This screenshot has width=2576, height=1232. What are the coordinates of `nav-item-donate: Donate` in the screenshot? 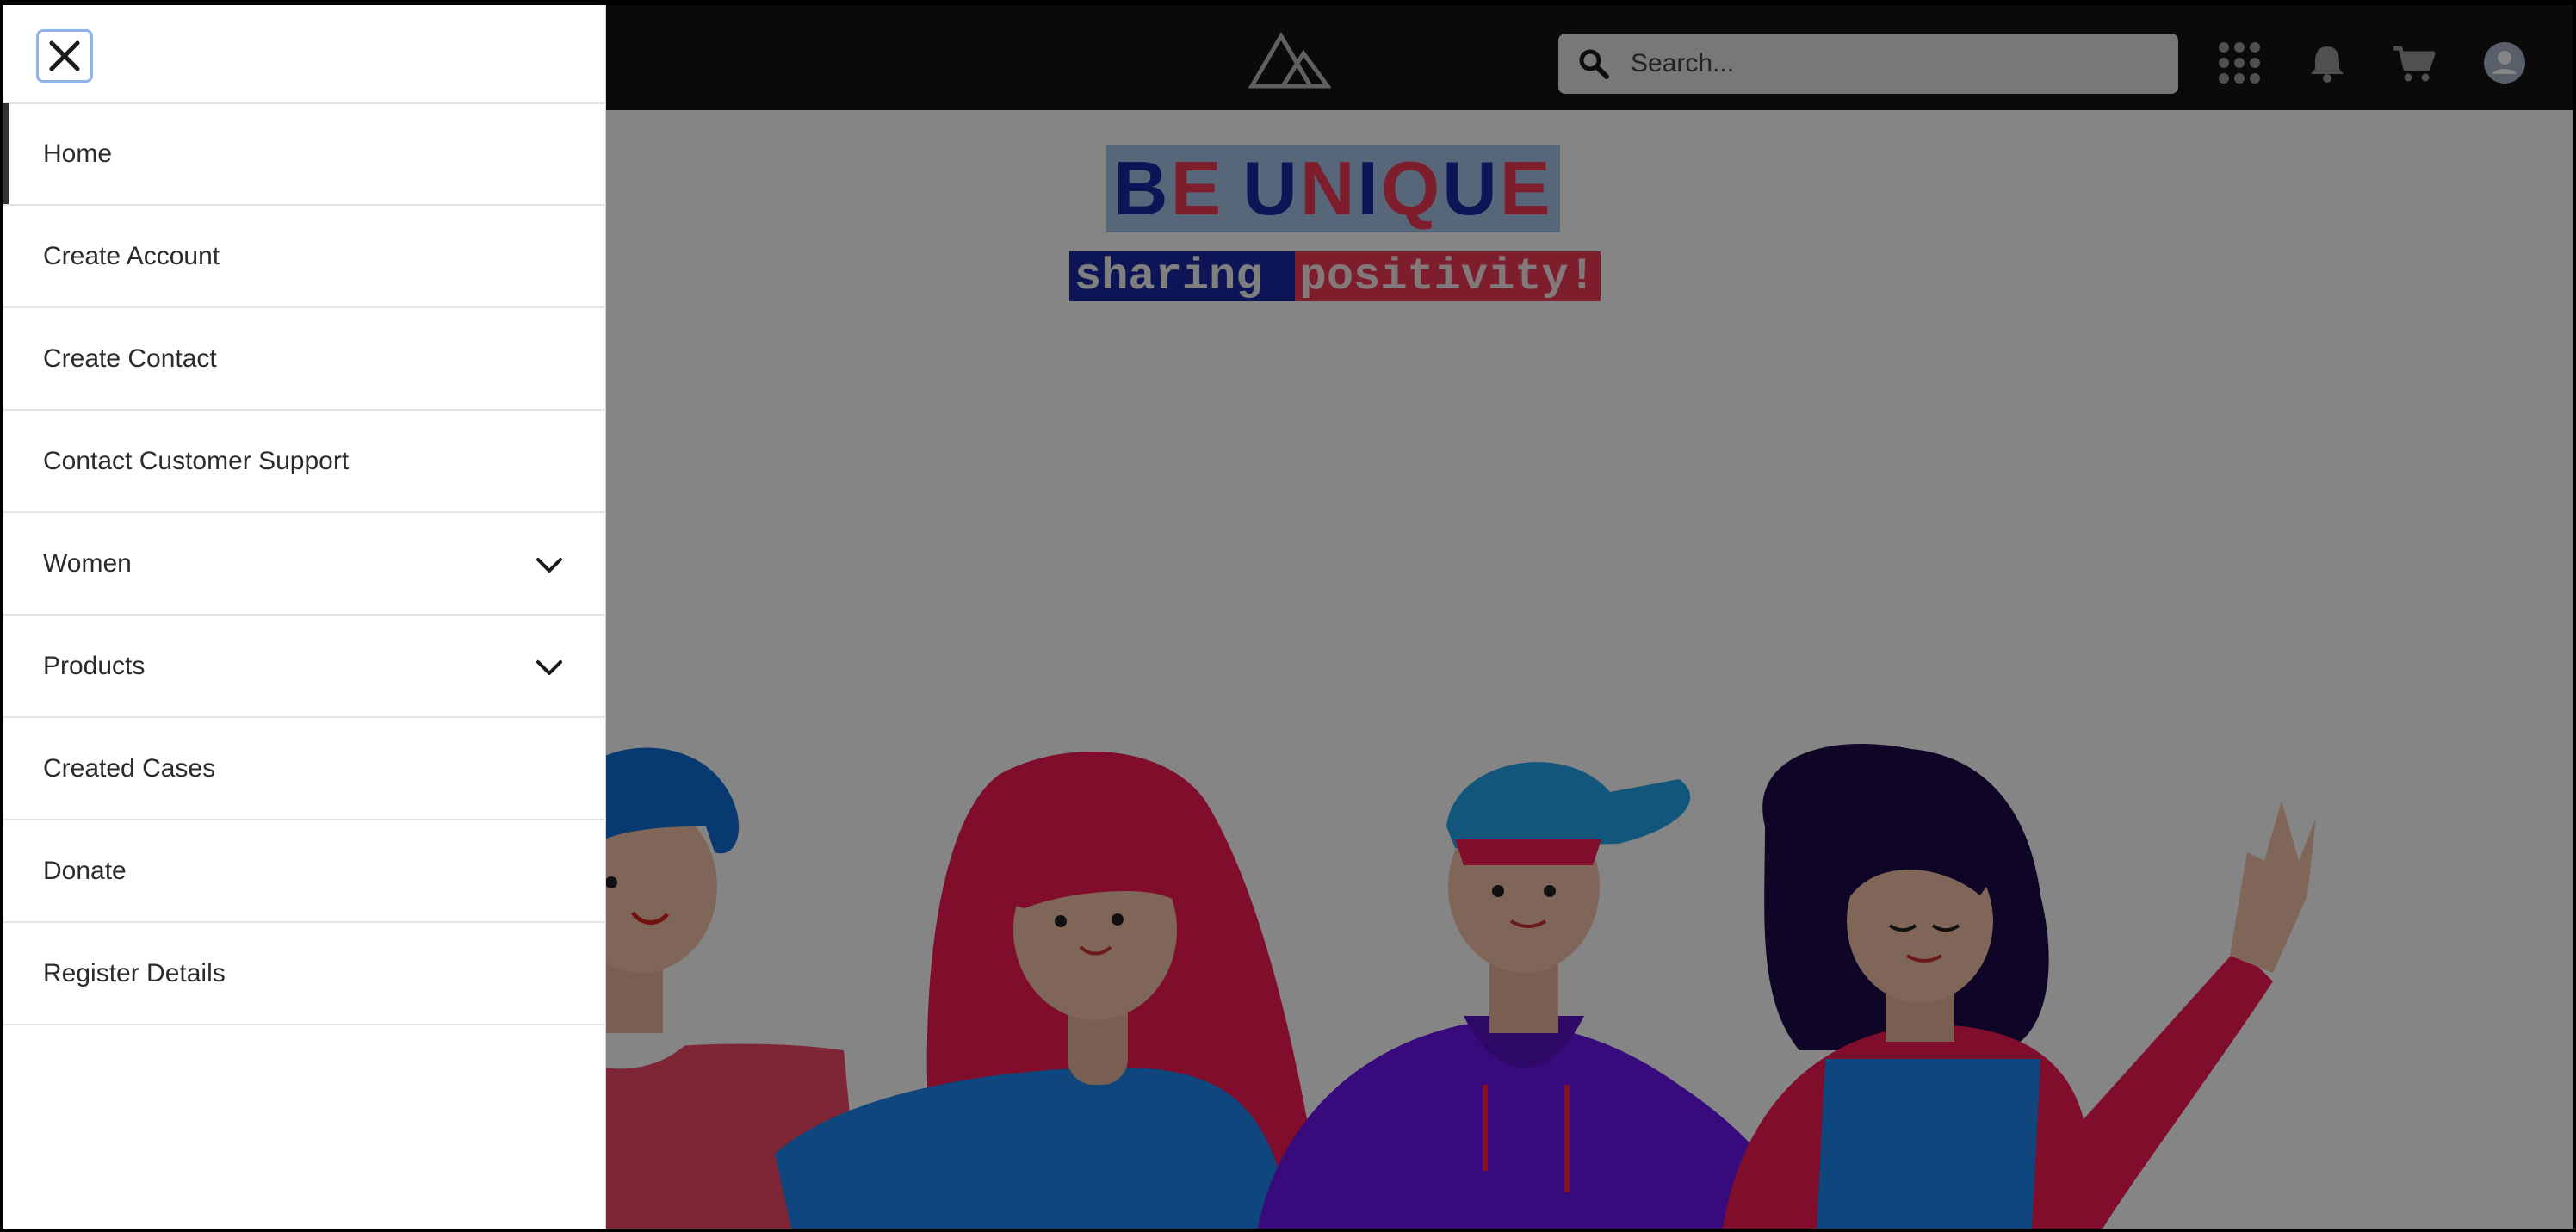 It's located at (305, 871).